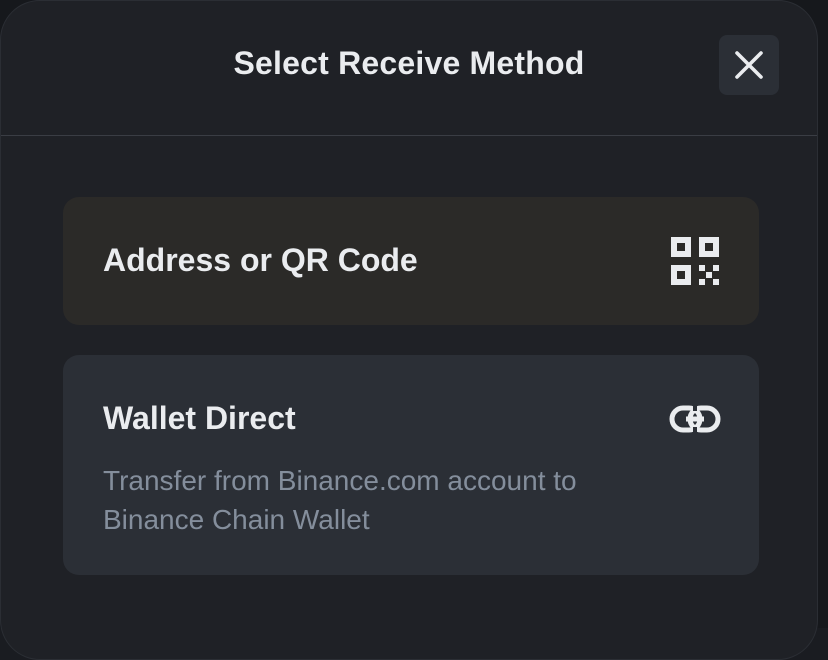 The image size is (828, 660). Describe the element at coordinates (199, 418) in the screenshot. I see `option-wallet-title: Wallet Direct` at that location.